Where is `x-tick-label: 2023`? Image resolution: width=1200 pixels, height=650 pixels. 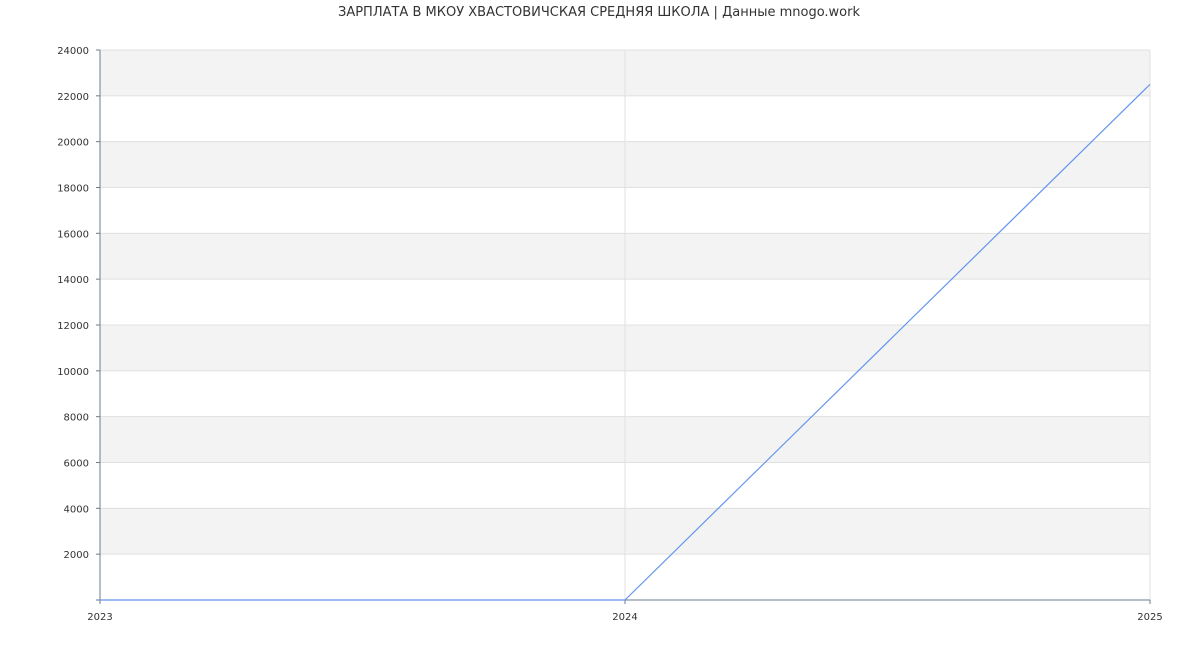
x-tick-label: 2023 is located at coordinates (99, 617).